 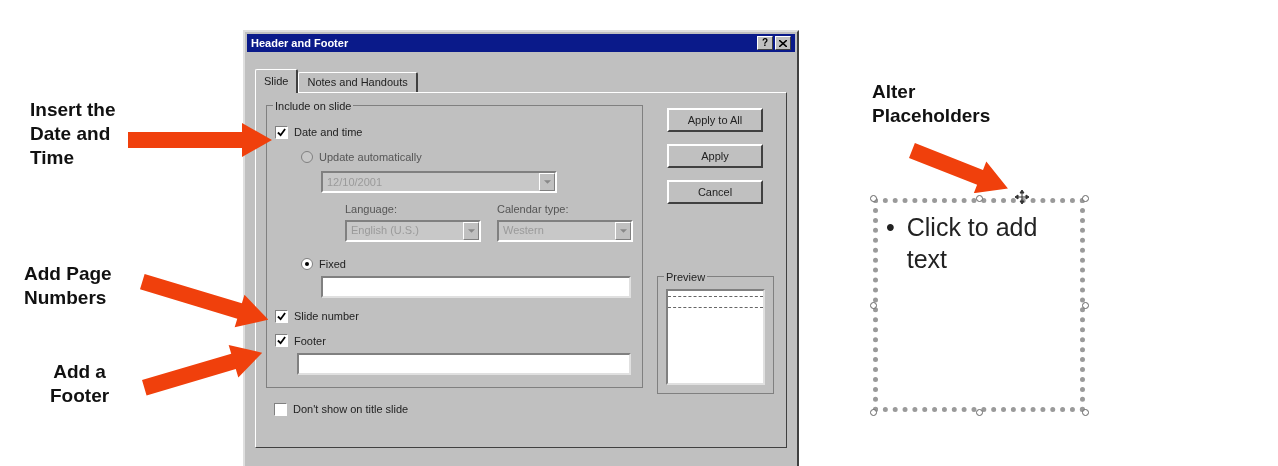 I want to click on tab: Slide, so click(x=277, y=81).